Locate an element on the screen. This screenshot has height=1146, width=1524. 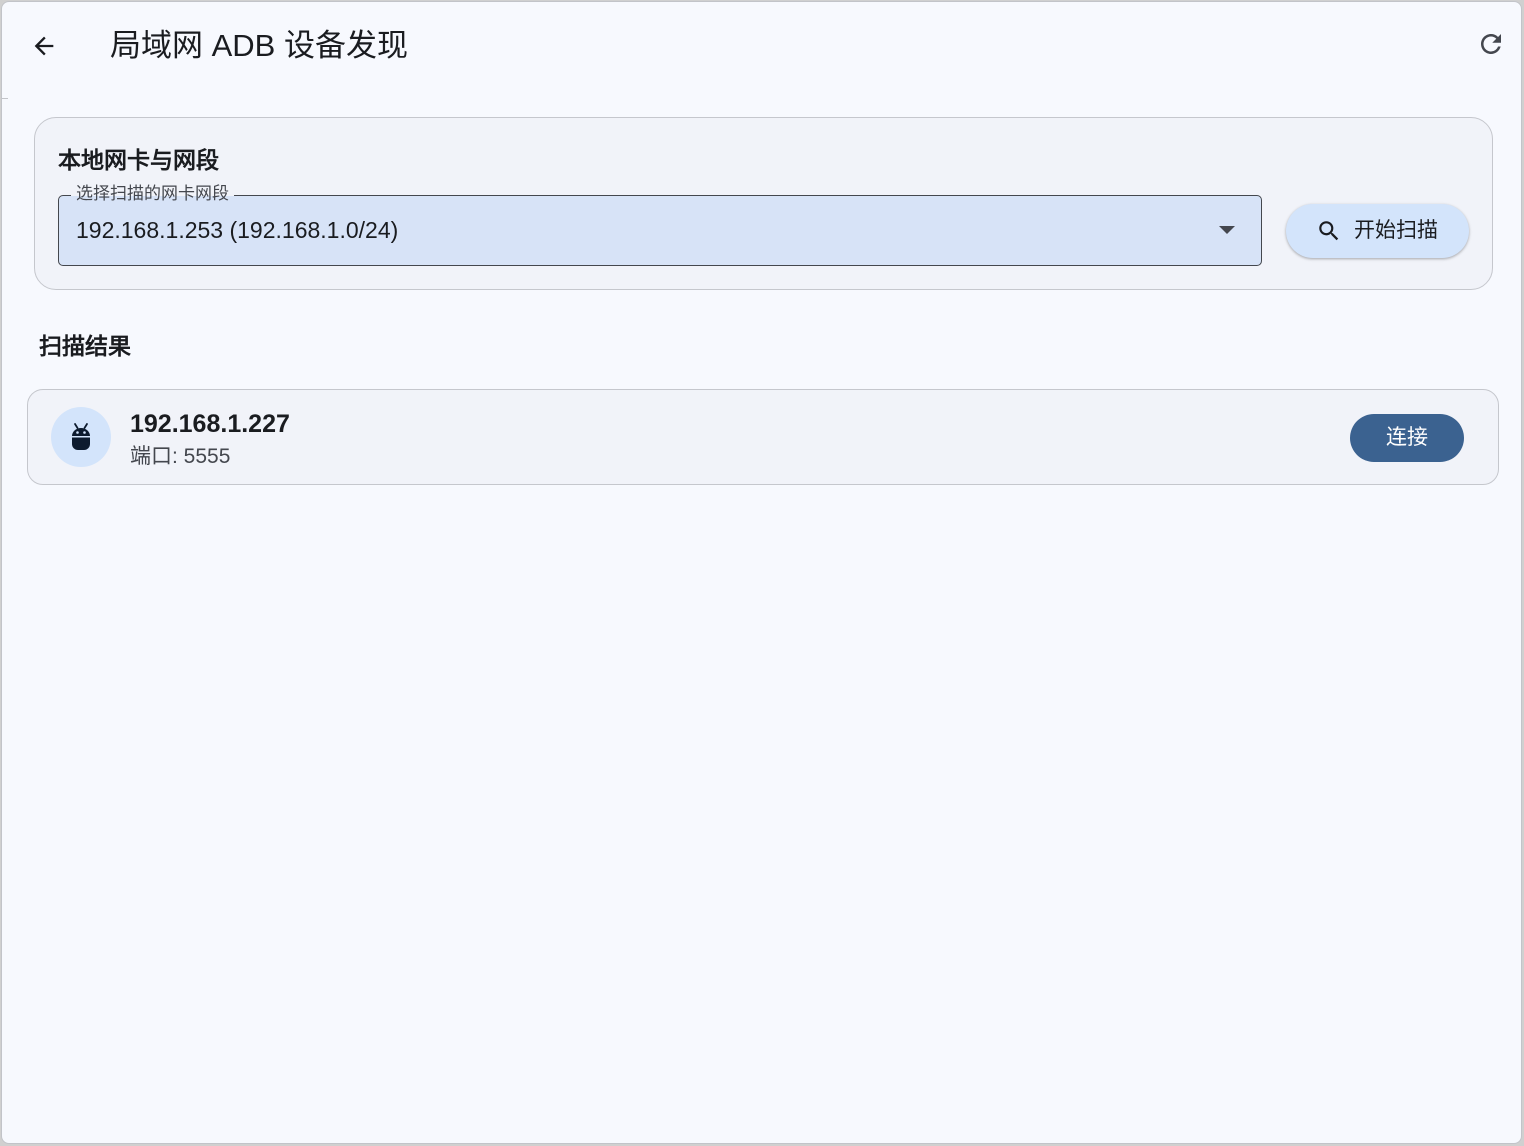
dropdown-arrow-icon is located at coordinates (1227, 230).